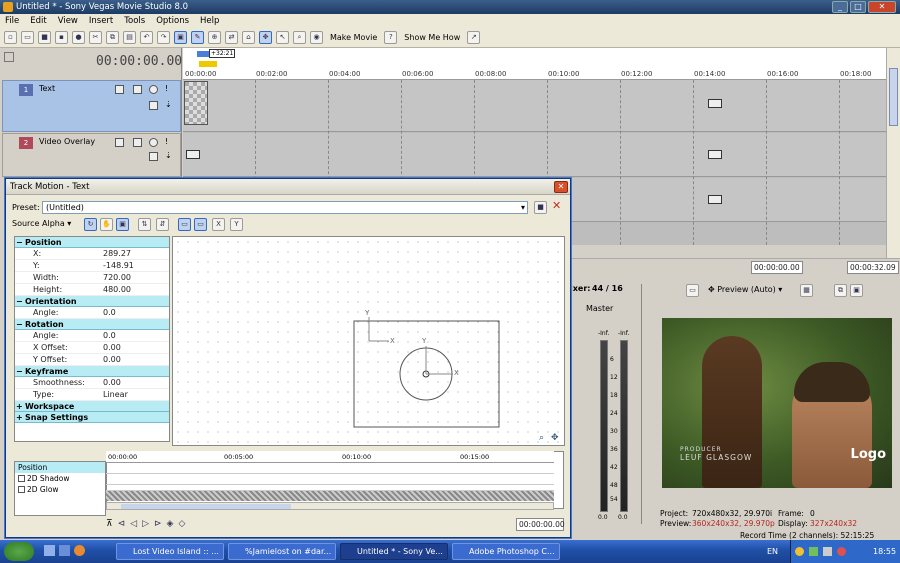 The image size is (900, 563). What do you see at coordinates (534, 106) in the screenshot?
I see `track-lane-text` at bounding box center [534, 106].